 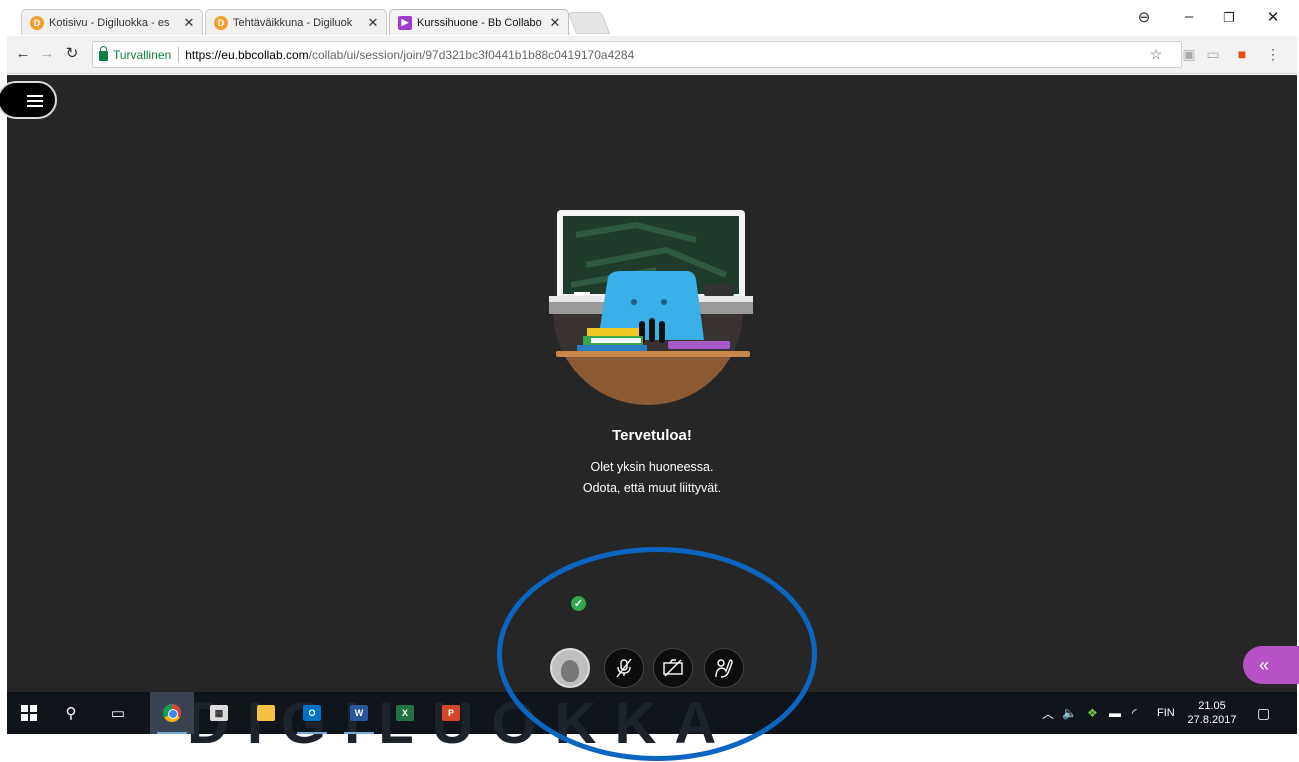 I want to click on show-hidden-icons-button: ︿, so click(x=1048, y=713).